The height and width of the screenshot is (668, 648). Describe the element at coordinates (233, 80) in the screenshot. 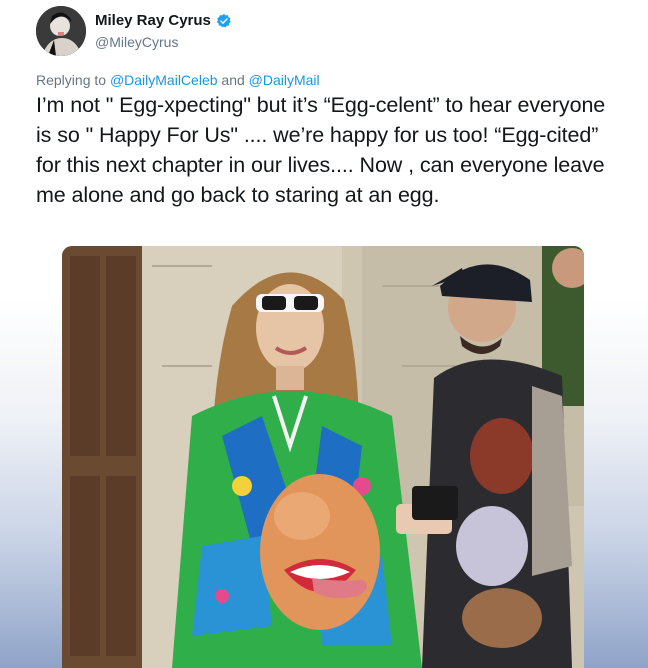

I see `reply-conjunction: and` at that location.